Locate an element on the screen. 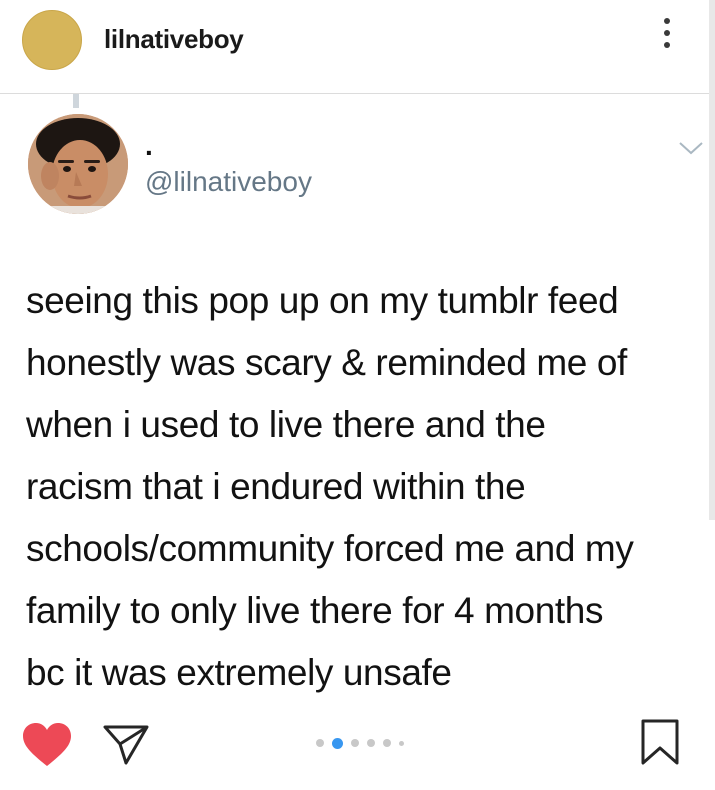 The height and width of the screenshot is (790, 715). post-header: lilnativeboy is located at coordinates (357, 47).